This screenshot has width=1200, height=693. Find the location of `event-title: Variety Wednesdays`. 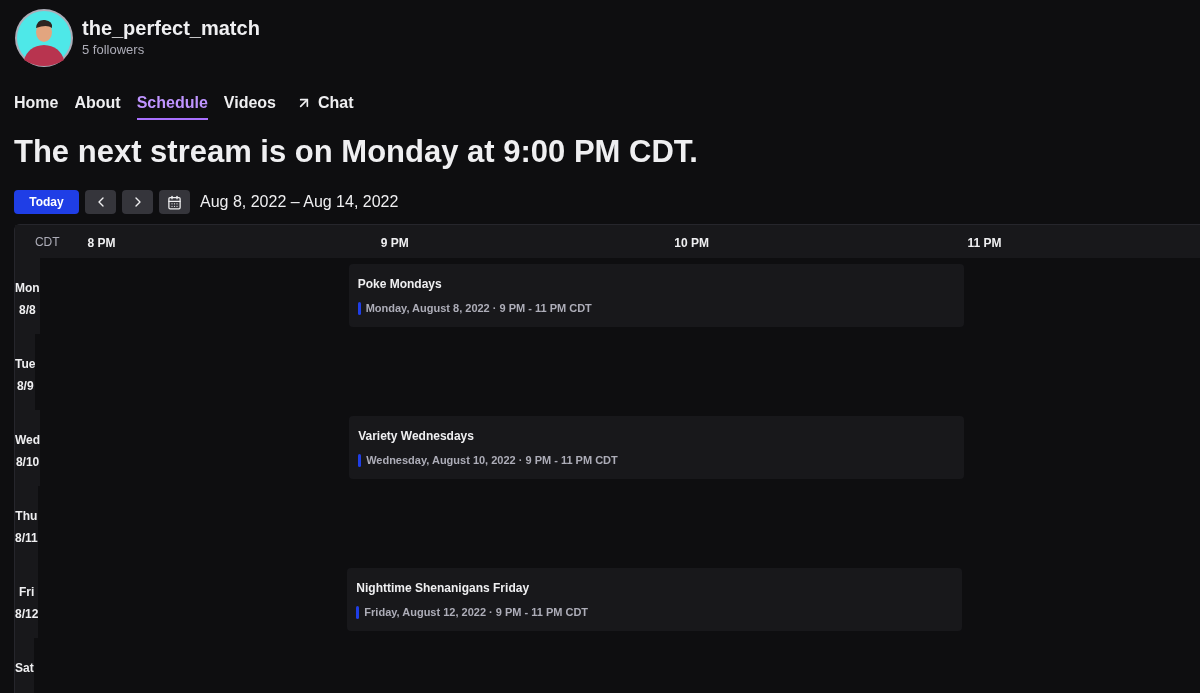

event-title: Variety Wednesdays is located at coordinates (416, 436).